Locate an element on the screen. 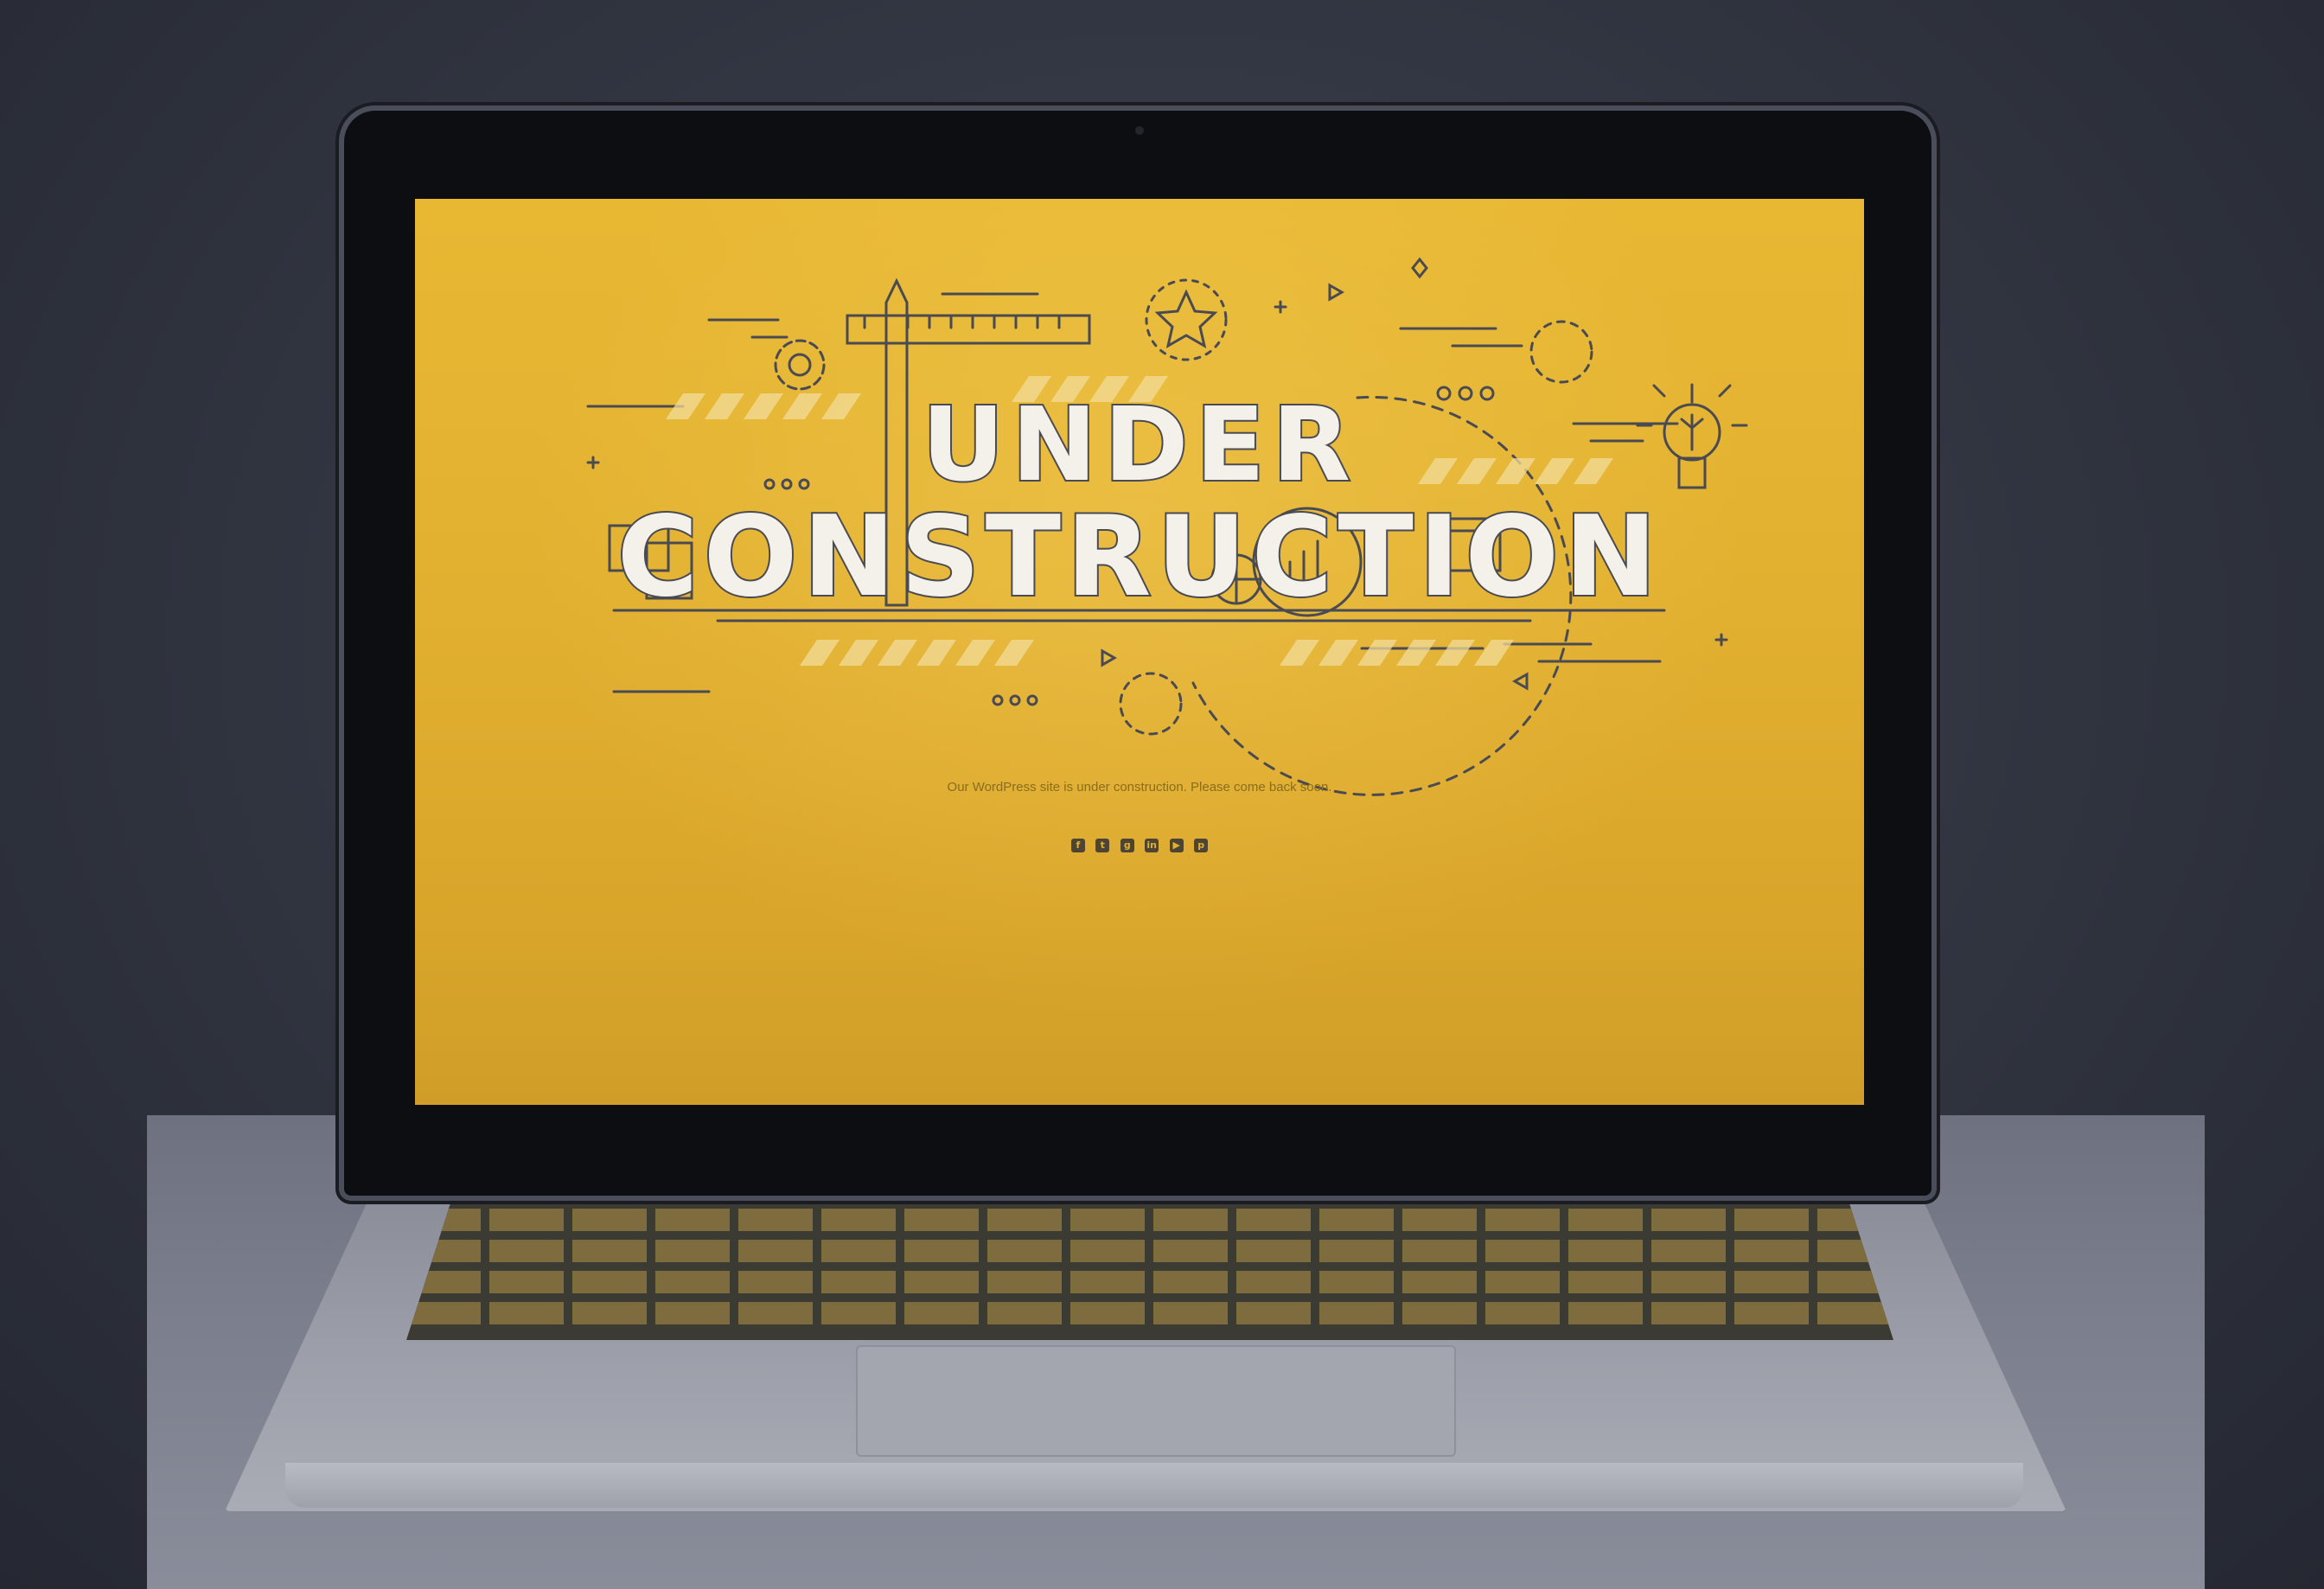  google-plus-icon: g is located at coordinates (1127, 845).